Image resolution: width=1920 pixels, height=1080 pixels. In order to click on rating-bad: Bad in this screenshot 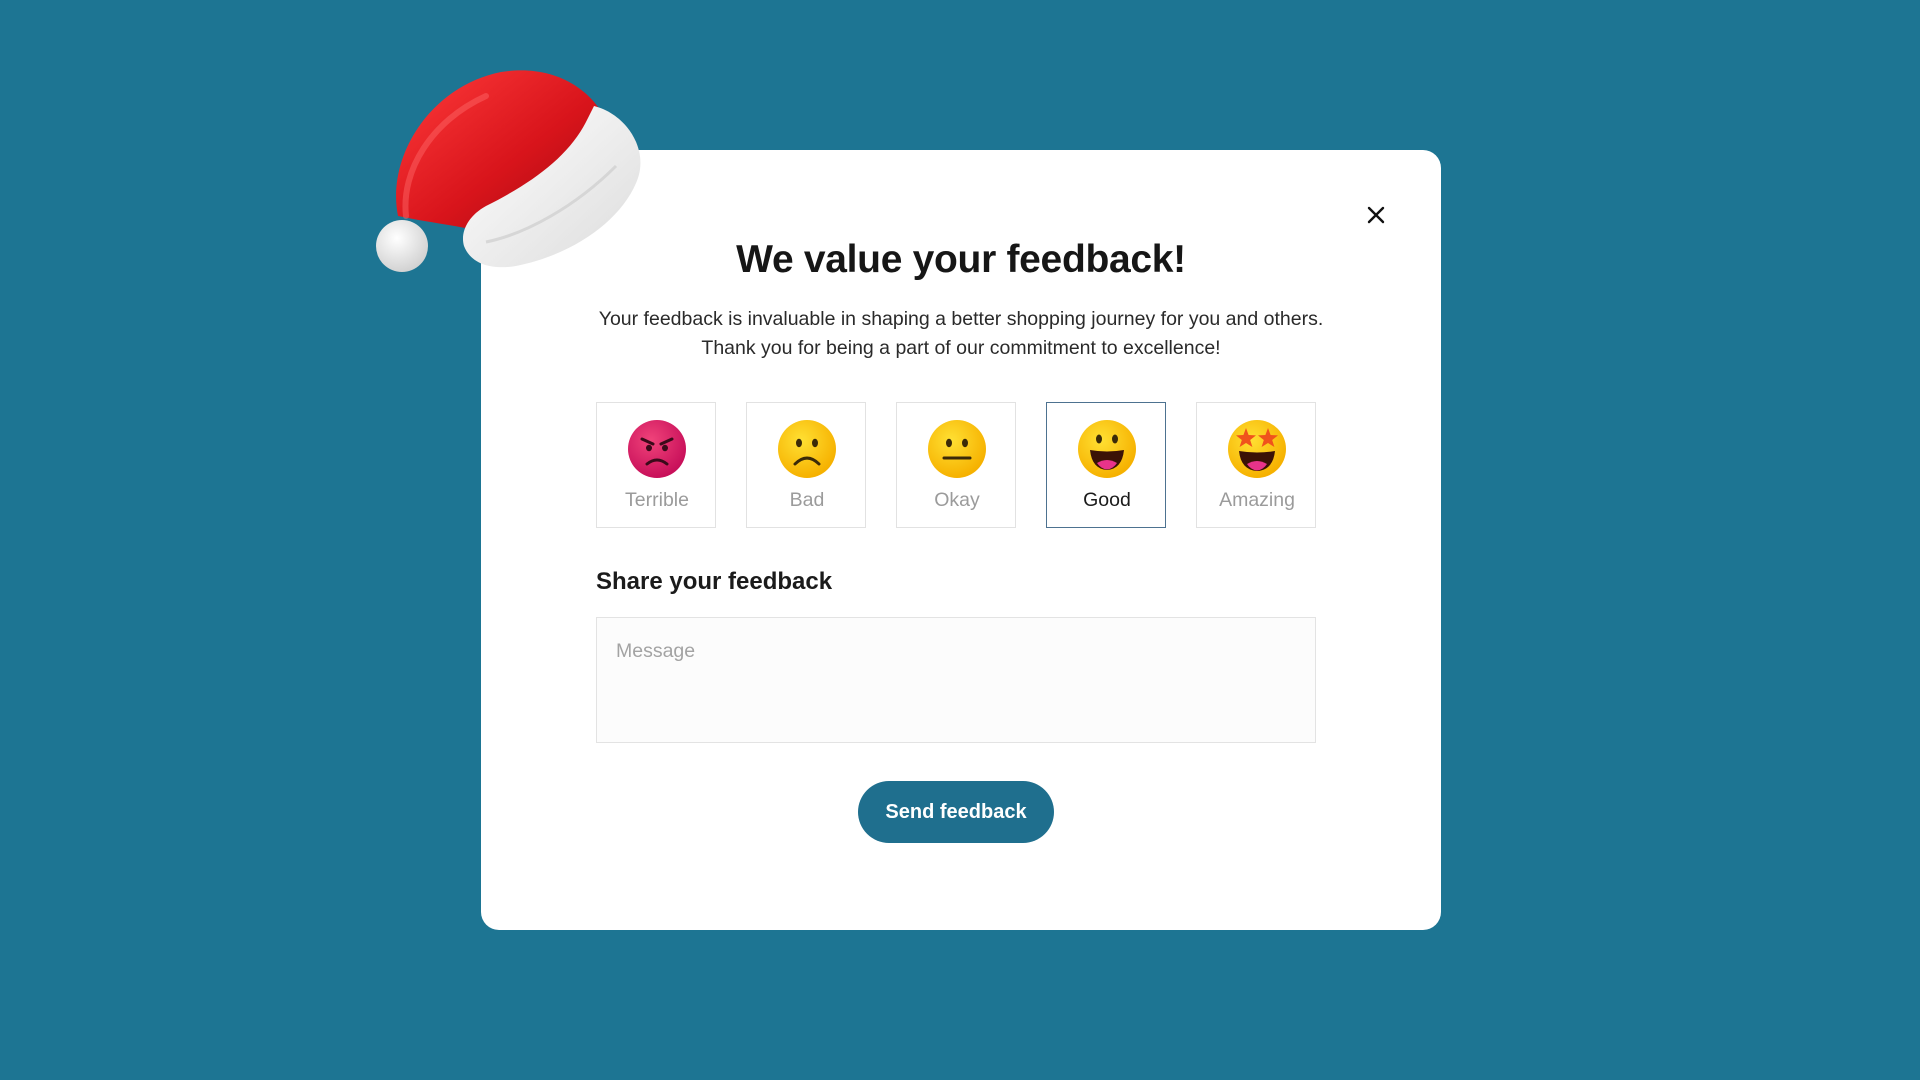, I will do `click(806, 465)`.